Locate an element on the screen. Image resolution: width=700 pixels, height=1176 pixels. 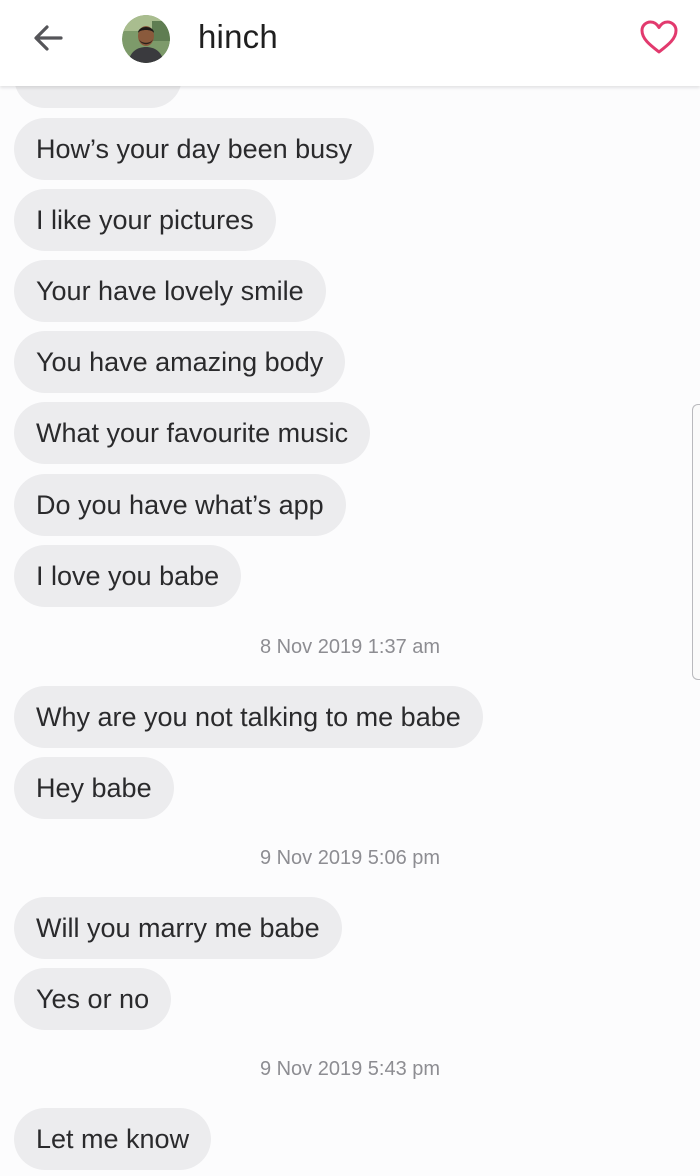
message-bubble: What your favourite music is located at coordinates (192, 433).